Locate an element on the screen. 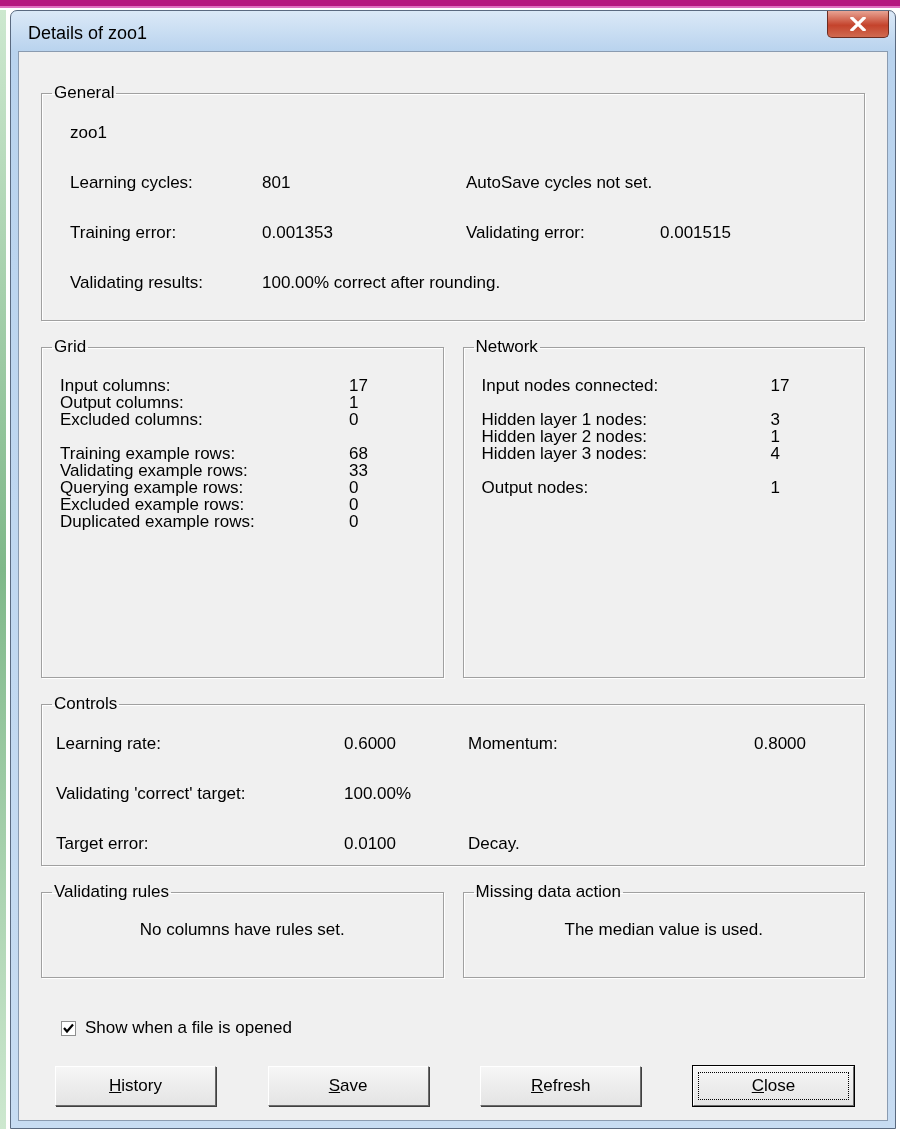 Image resolution: width=900 pixels, height=1131 pixels. field-label: Input columns: is located at coordinates (116, 385).